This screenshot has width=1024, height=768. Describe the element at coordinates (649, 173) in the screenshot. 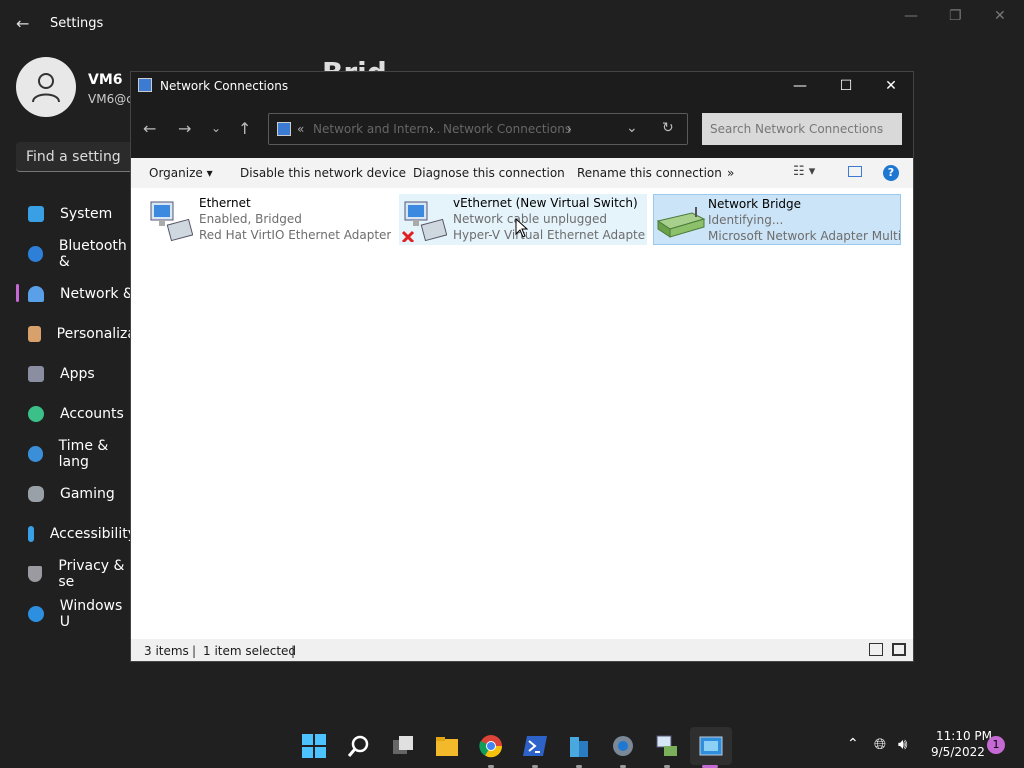

I see `rename-button: Rename this connection` at that location.